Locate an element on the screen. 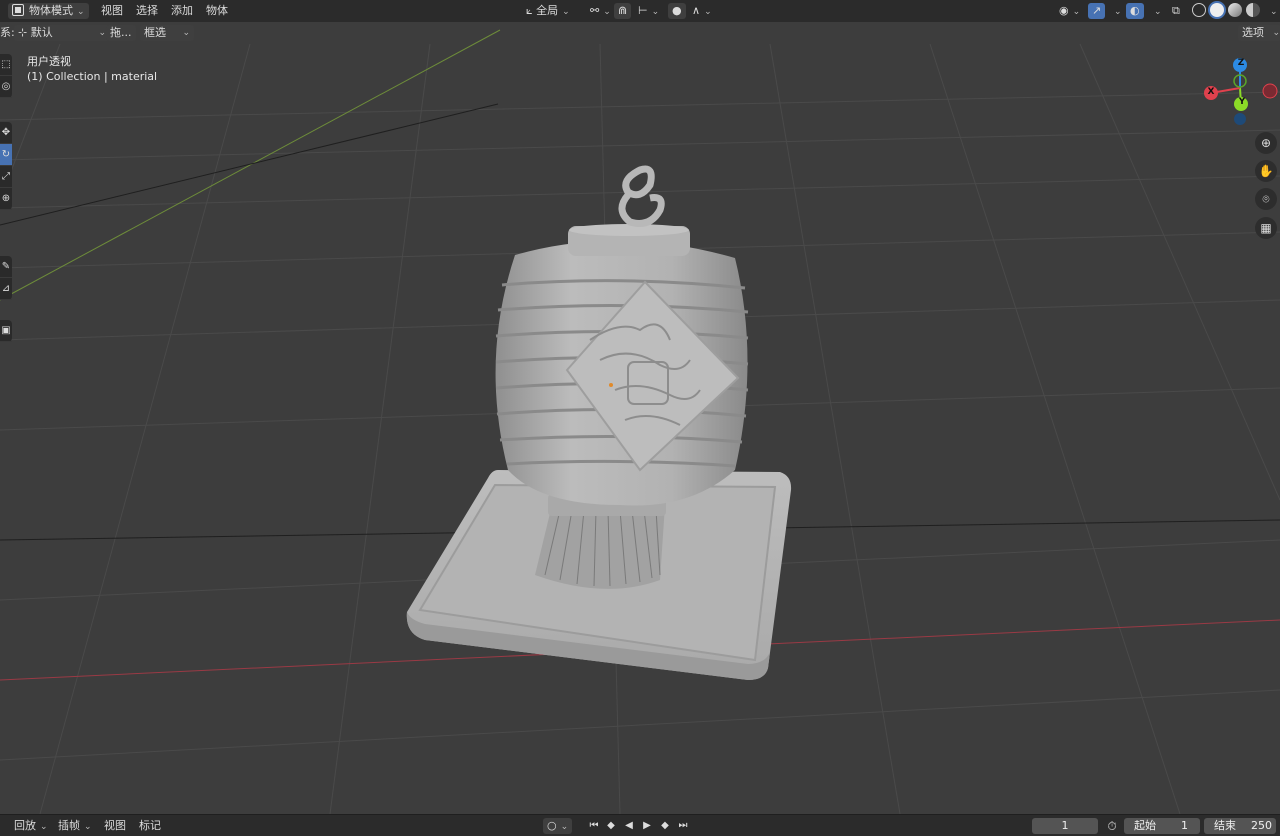 This screenshot has width=1280, height=836. transform-tool-icon: ⊕ is located at coordinates (6, 199).